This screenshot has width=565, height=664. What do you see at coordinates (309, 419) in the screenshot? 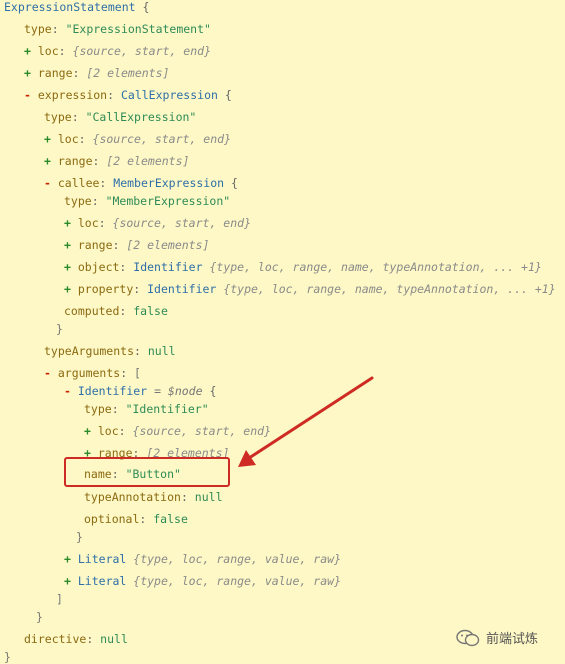
I see `arrow-shaft` at bounding box center [309, 419].